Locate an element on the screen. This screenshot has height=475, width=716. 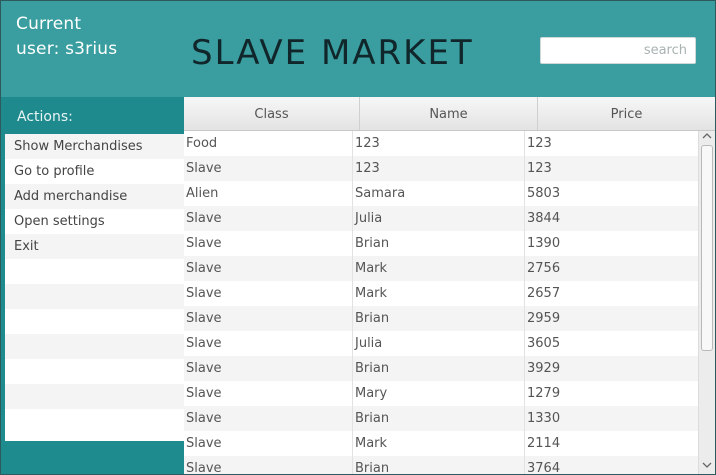
cell-price: 2657 is located at coordinates (544, 293).